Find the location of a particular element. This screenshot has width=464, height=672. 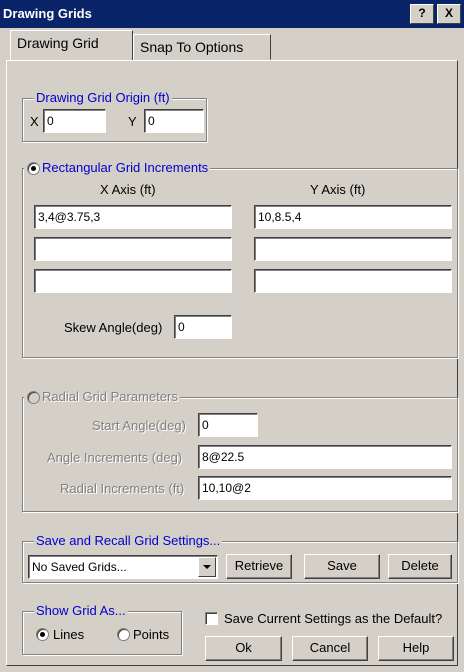

start-angle-field: 0 is located at coordinates (228, 425).